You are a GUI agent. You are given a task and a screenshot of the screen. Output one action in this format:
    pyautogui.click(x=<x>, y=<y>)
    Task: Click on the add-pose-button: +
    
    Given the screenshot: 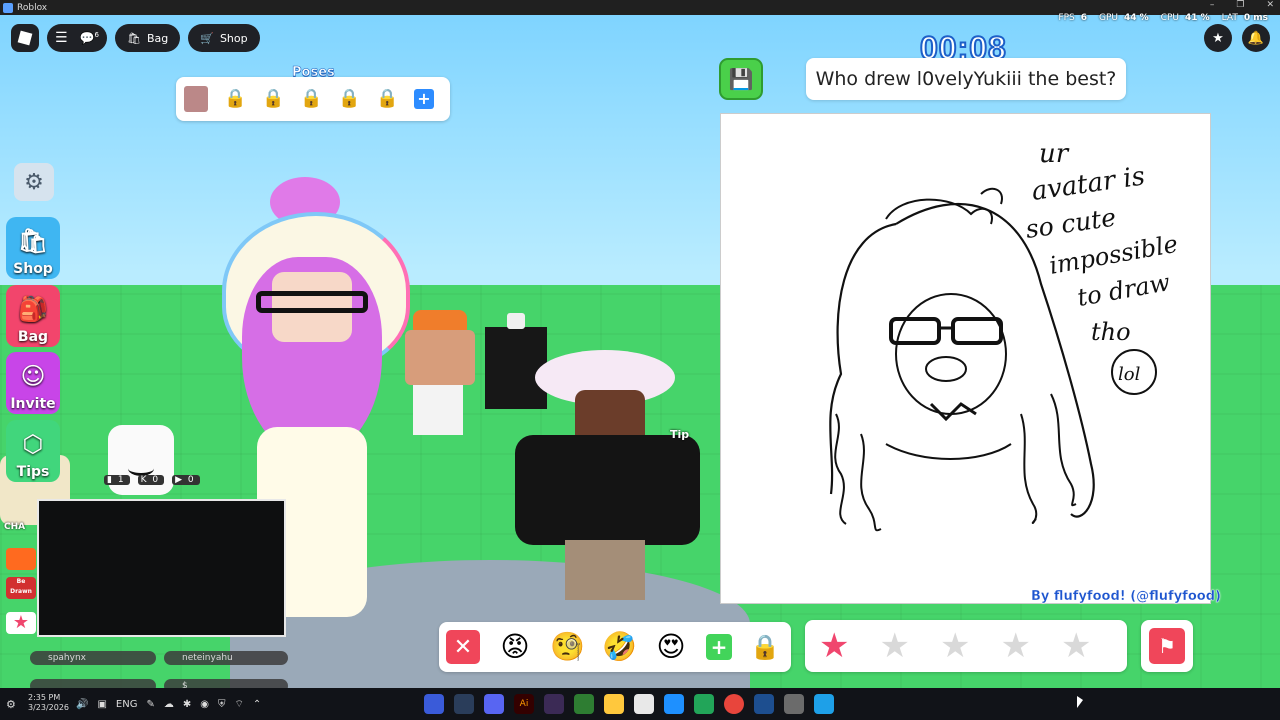 What is the action you would take?
    pyautogui.click(x=424, y=99)
    